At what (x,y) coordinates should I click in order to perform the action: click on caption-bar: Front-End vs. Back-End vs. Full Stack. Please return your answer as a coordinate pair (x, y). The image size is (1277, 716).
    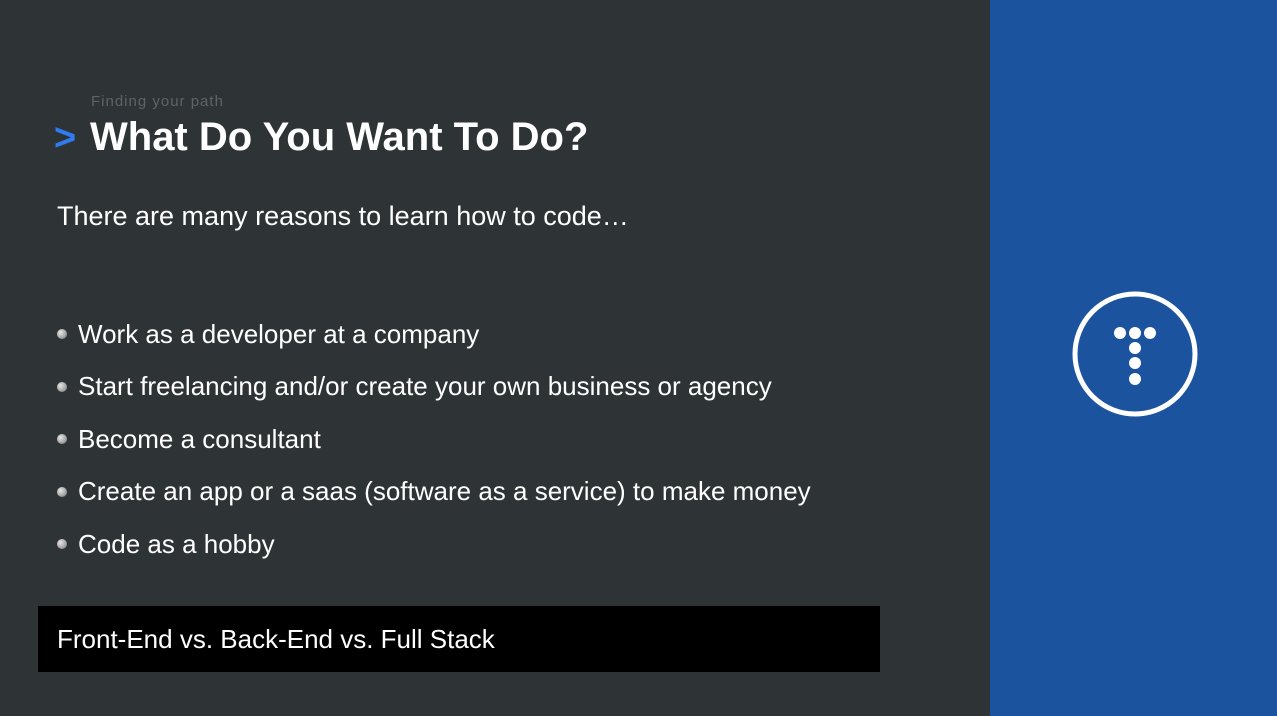
    Looking at the image, I should click on (459, 639).